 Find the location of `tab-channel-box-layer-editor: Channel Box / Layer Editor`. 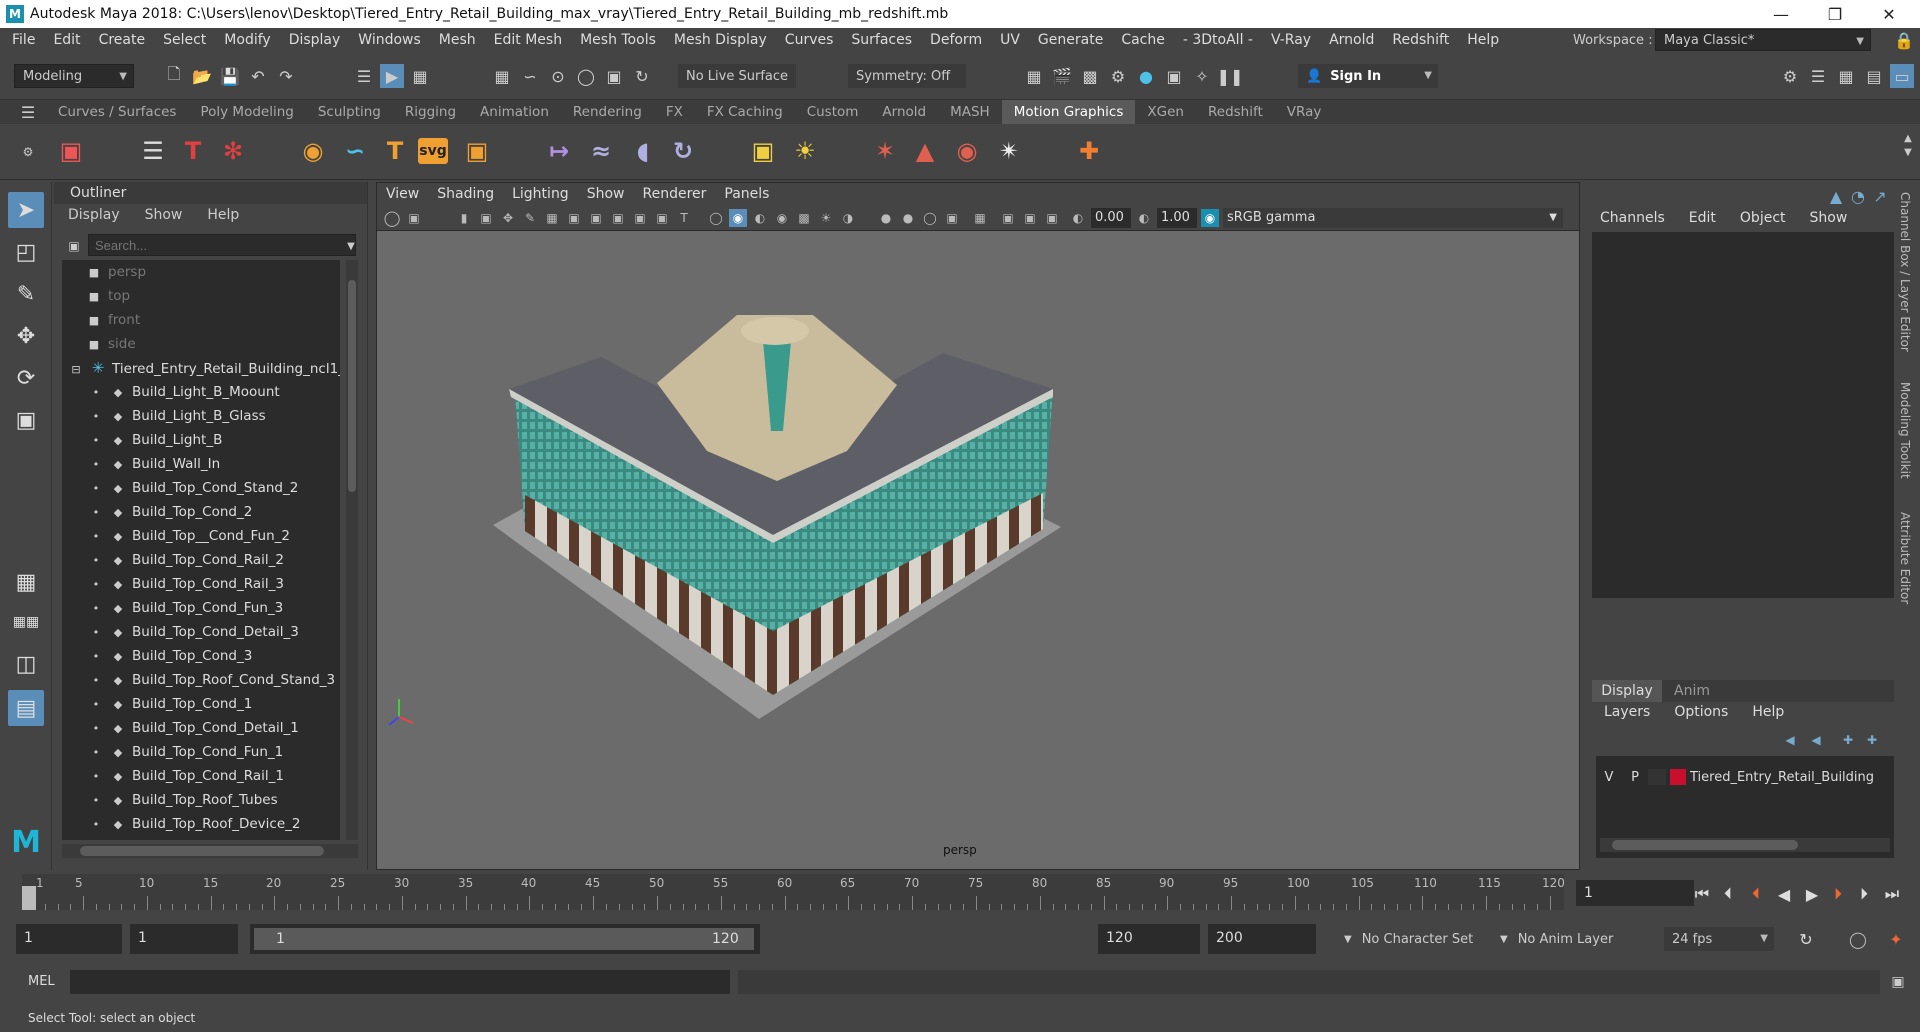

tab-channel-box-layer-editor: Channel Box / Layer Editor is located at coordinates (1905, 272).